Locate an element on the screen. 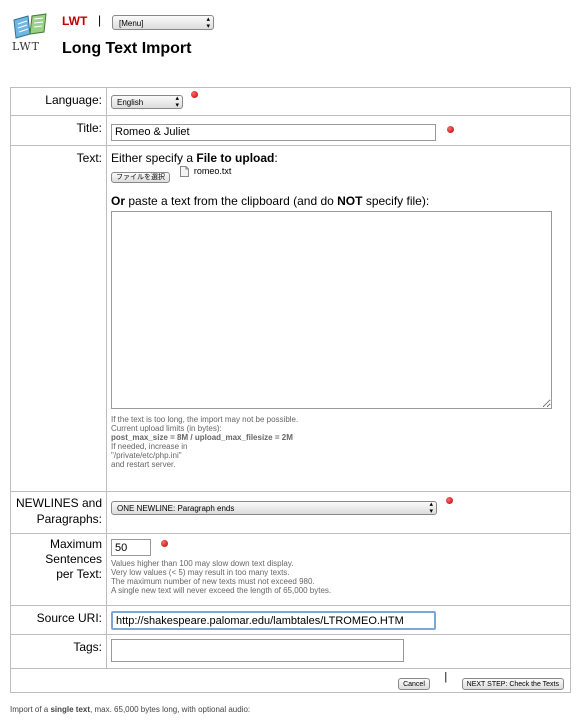 The width and height of the screenshot is (585, 721). title-row: Title: is located at coordinates (290, 130).